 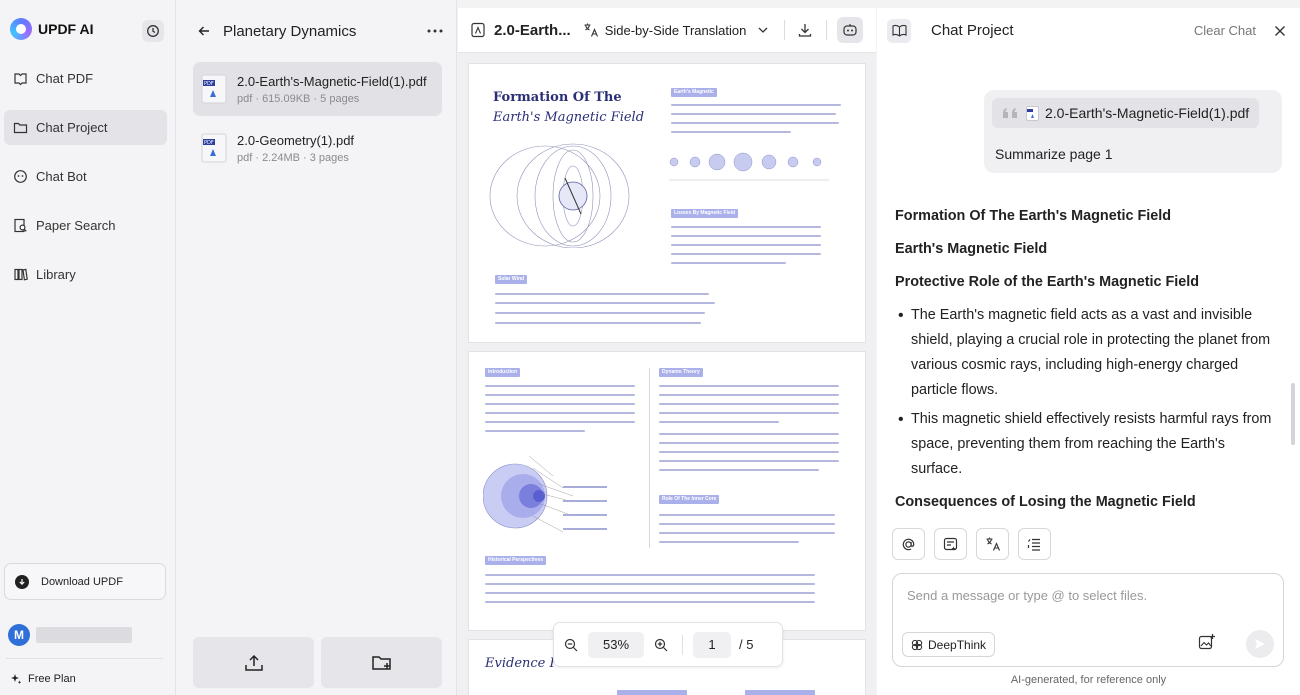 What do you see at coordinates (908, 544) in the screenshot?
I see `mention-button` at bounding box center [908, 544].